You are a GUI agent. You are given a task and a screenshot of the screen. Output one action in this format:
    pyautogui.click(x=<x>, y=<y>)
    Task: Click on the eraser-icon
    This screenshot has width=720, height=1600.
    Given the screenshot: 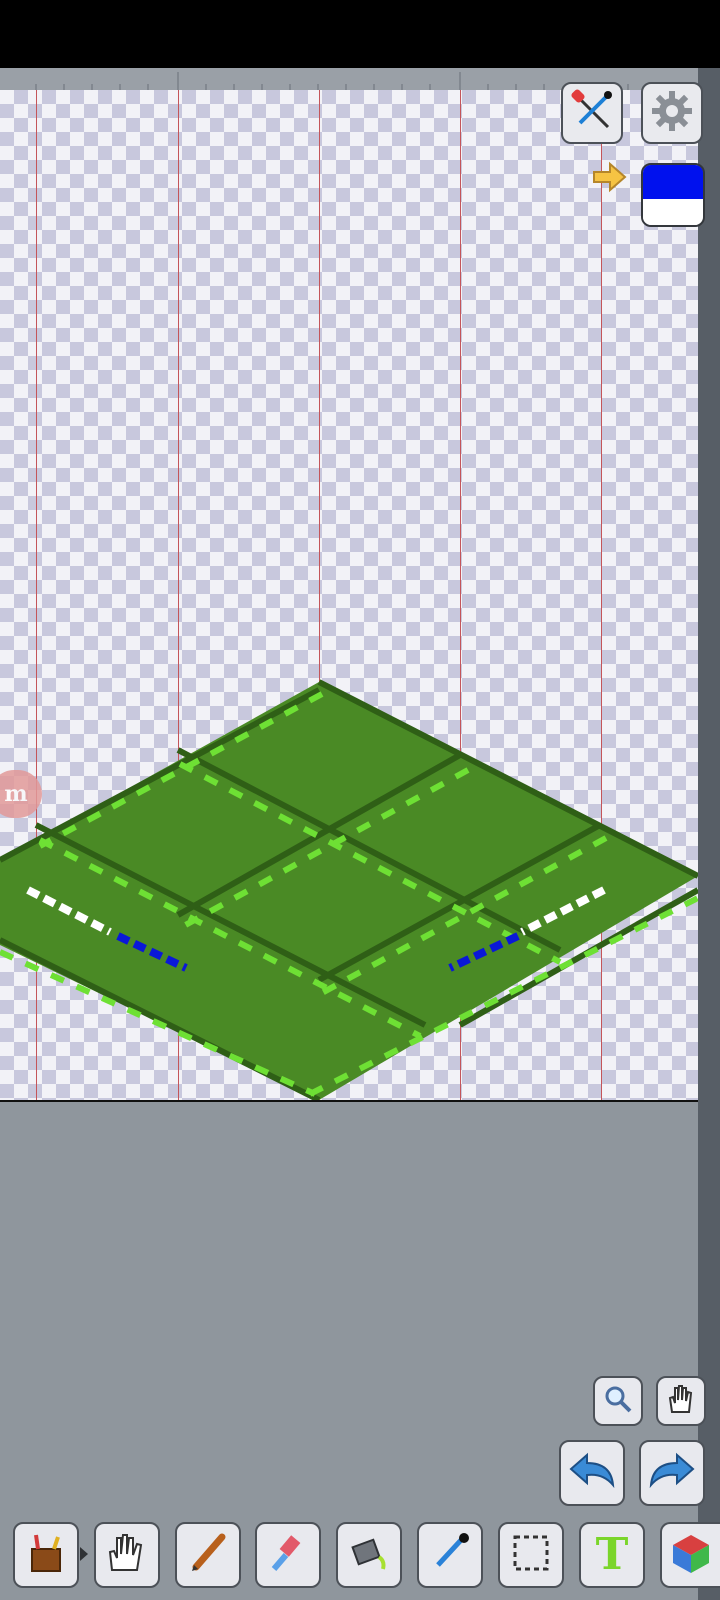 What is the action you would take?
    pyautogui.click(x=288, y=1555)
    